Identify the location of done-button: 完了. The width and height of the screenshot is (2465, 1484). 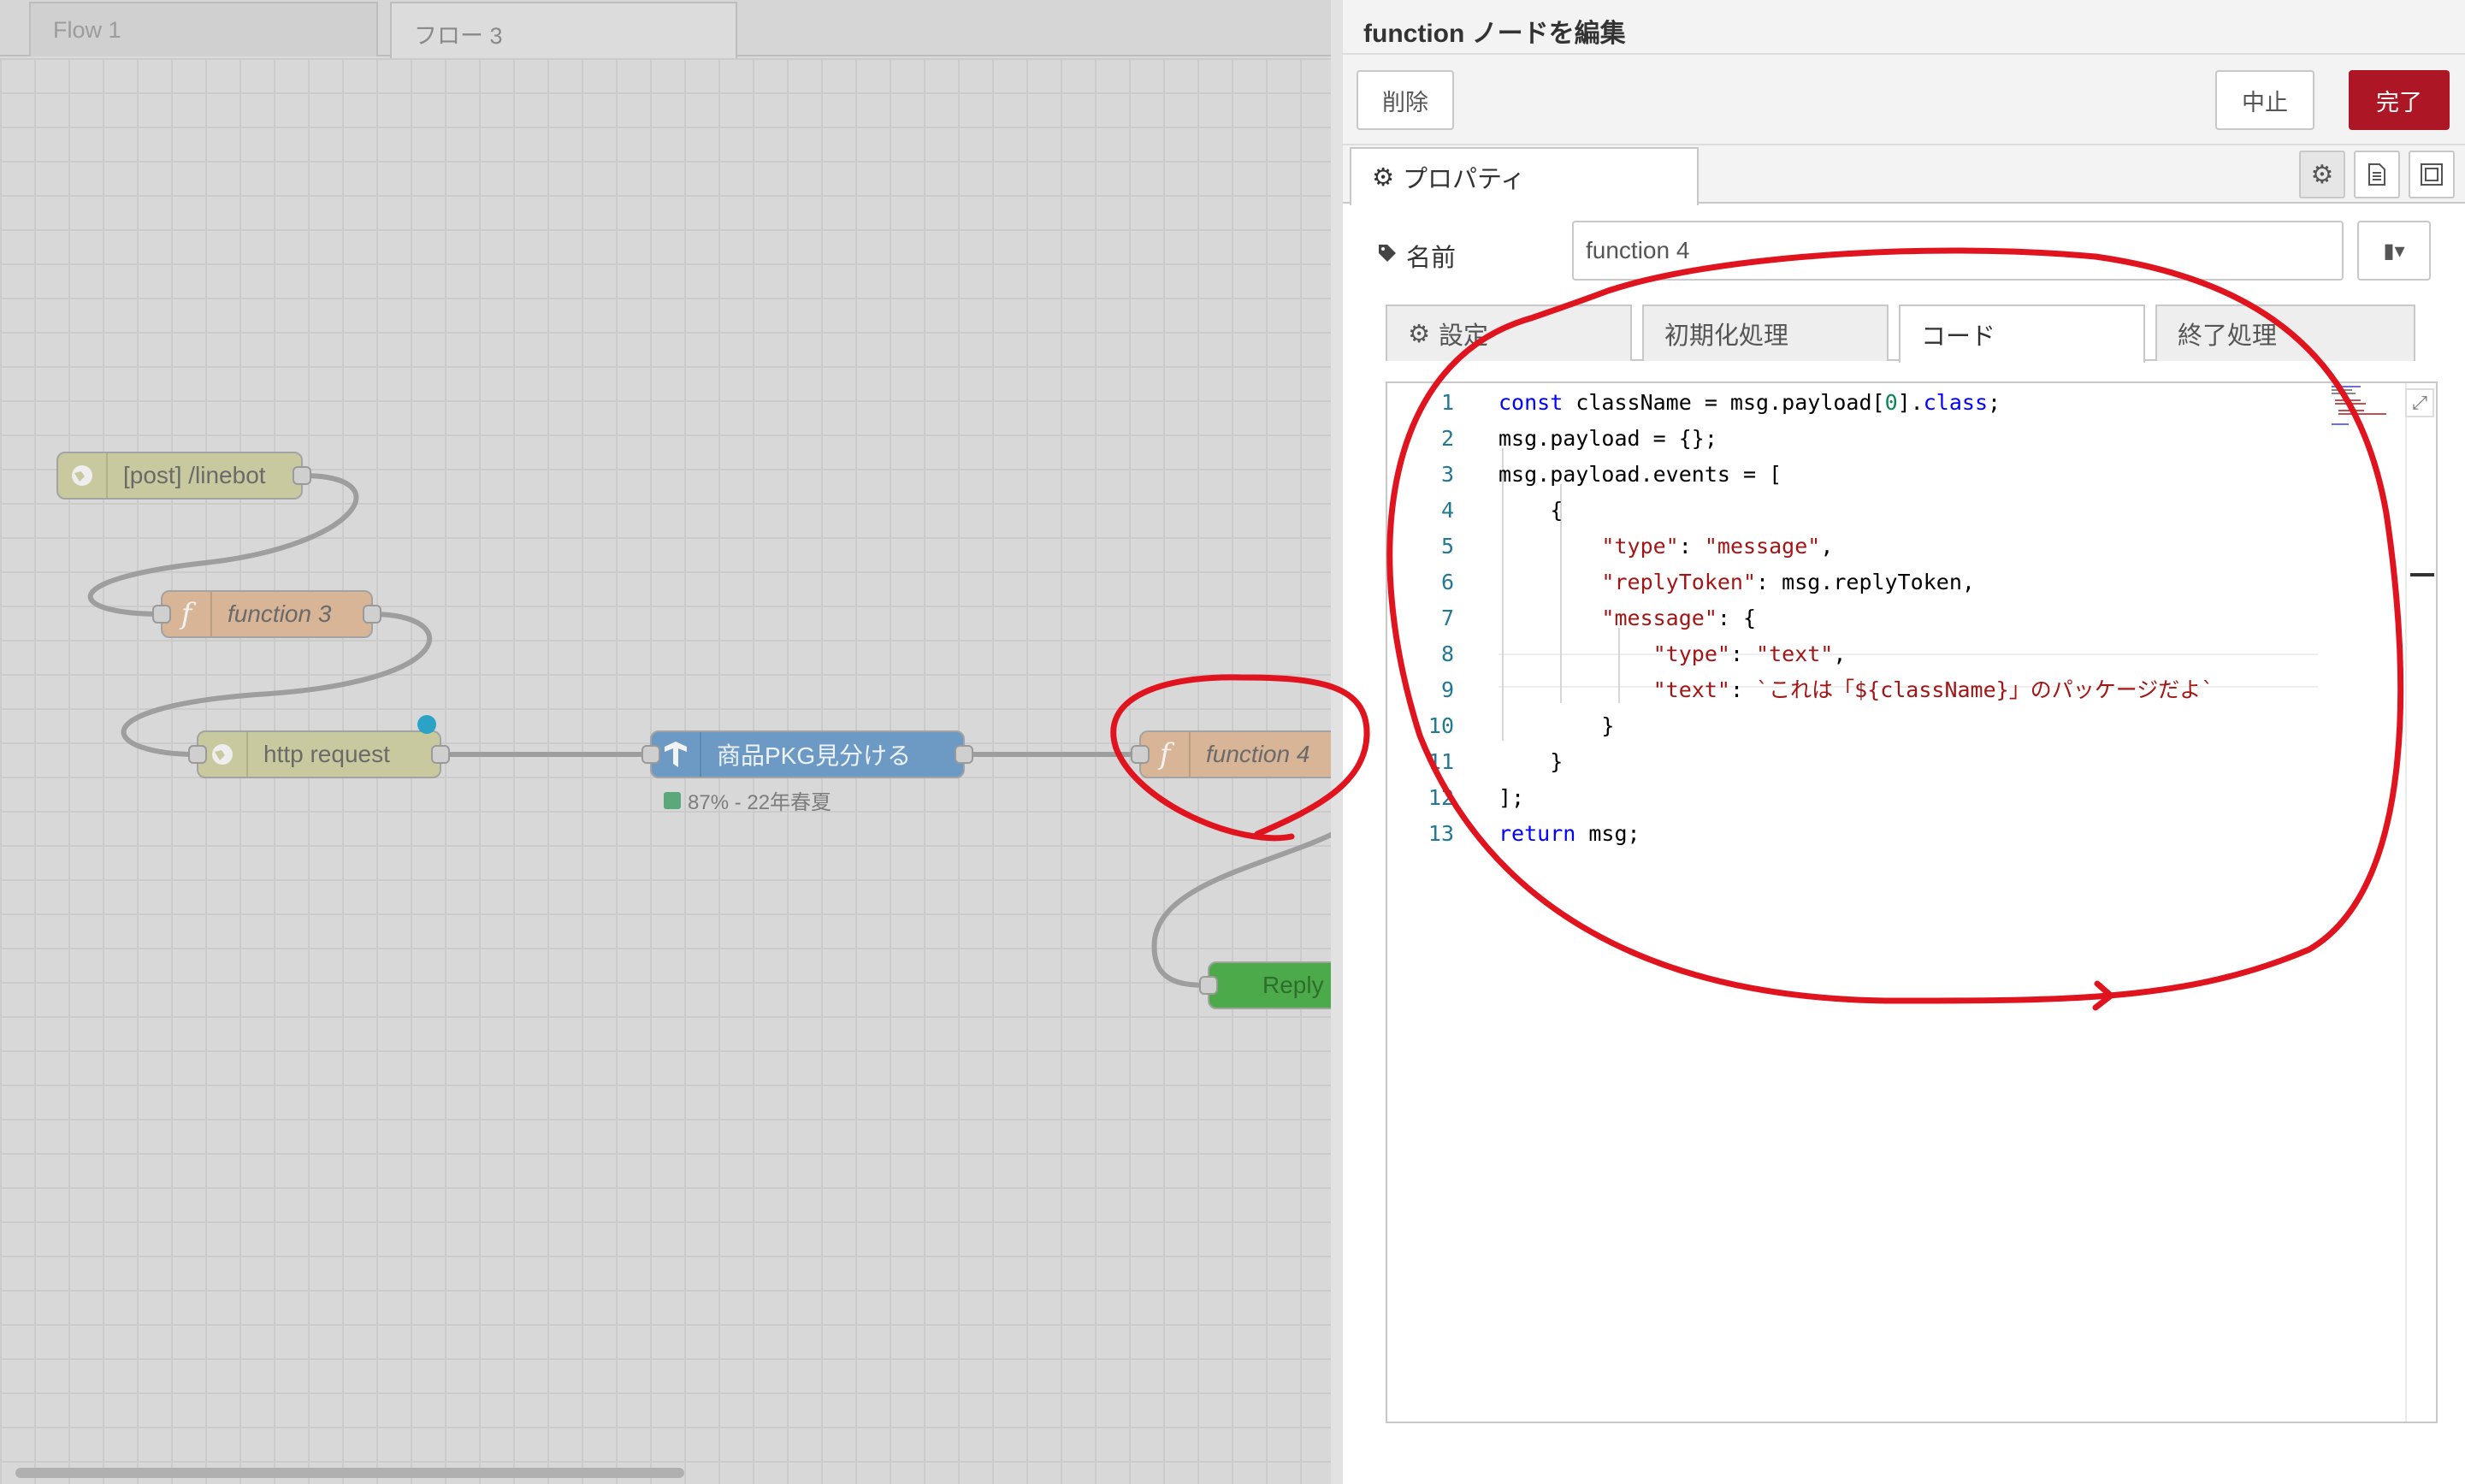
(2399, 100).